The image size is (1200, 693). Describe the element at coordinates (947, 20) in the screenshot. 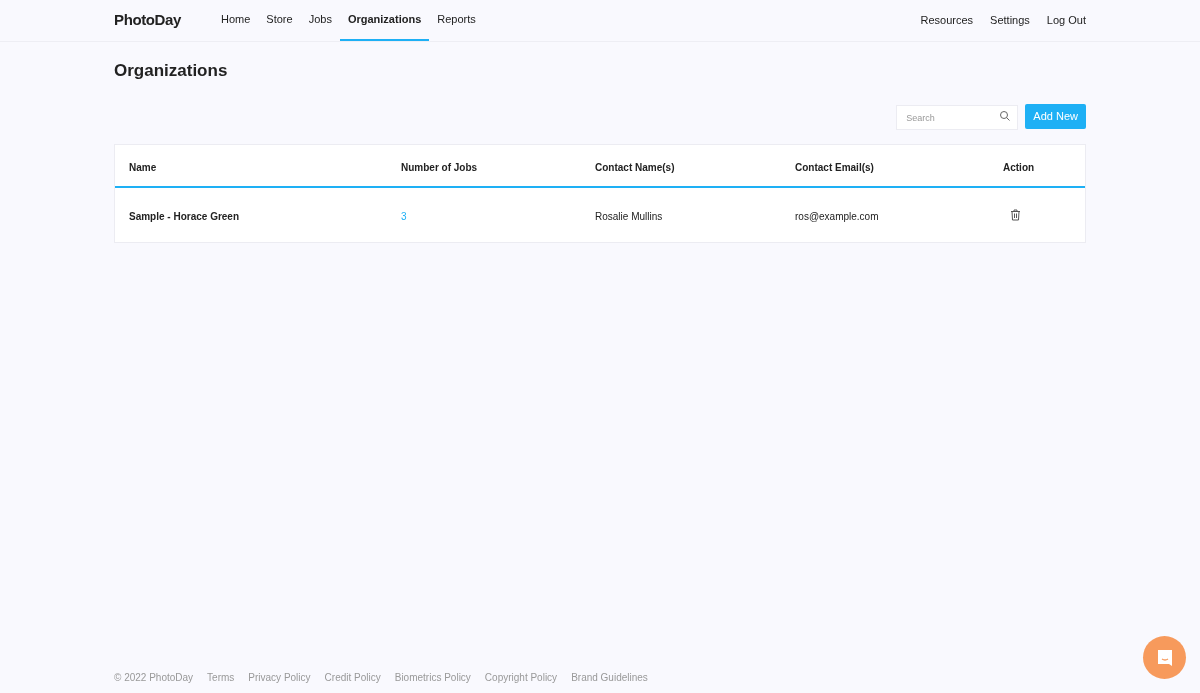

I see `nav-link: Resources` at that location.